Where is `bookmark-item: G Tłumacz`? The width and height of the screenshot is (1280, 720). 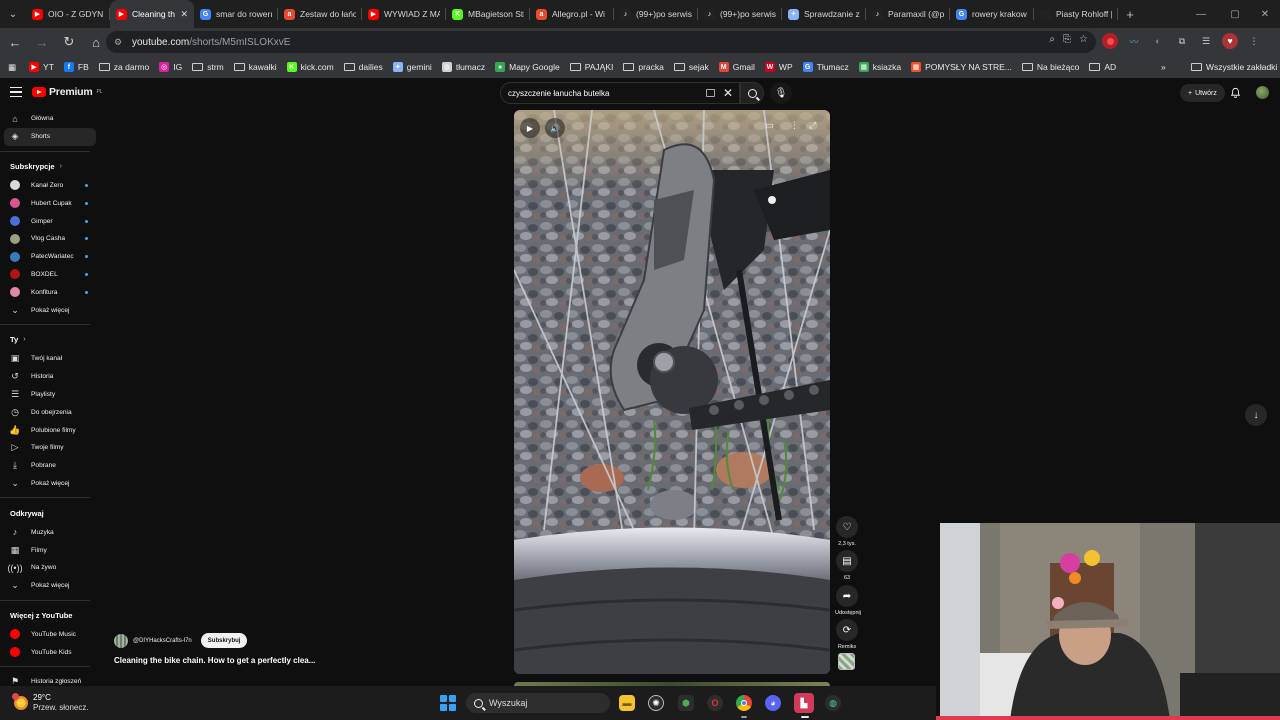 bookmark-item: G Tłumacz is located at coordinates (826, 67).